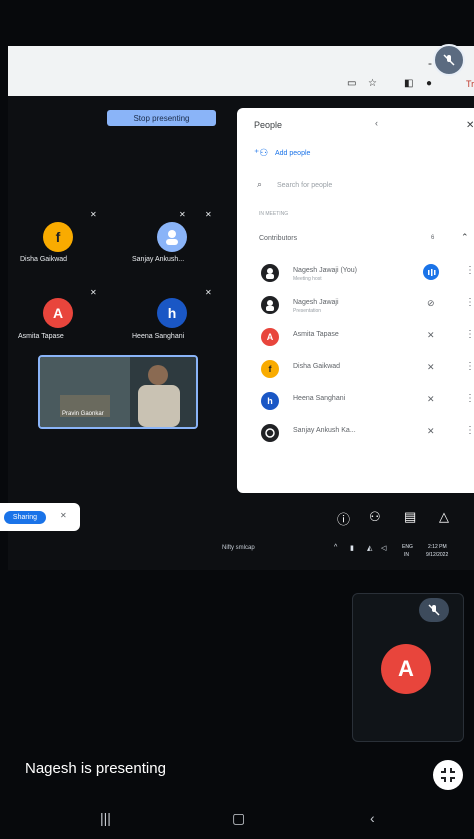 This screenshot has width=474, height=839. I want to click on sidebar-icon: ◧, so click(408, 84).